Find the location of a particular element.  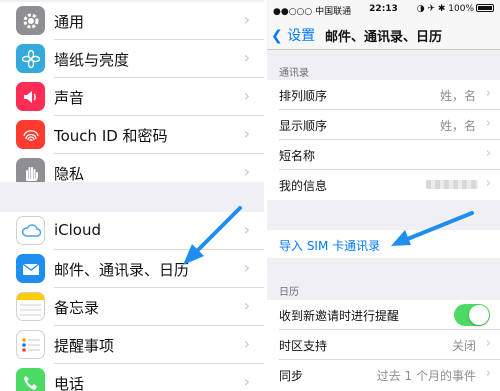

contacts-sort-order-row: 排列顺序 姓，名 › is located at coordinates (383, 95).